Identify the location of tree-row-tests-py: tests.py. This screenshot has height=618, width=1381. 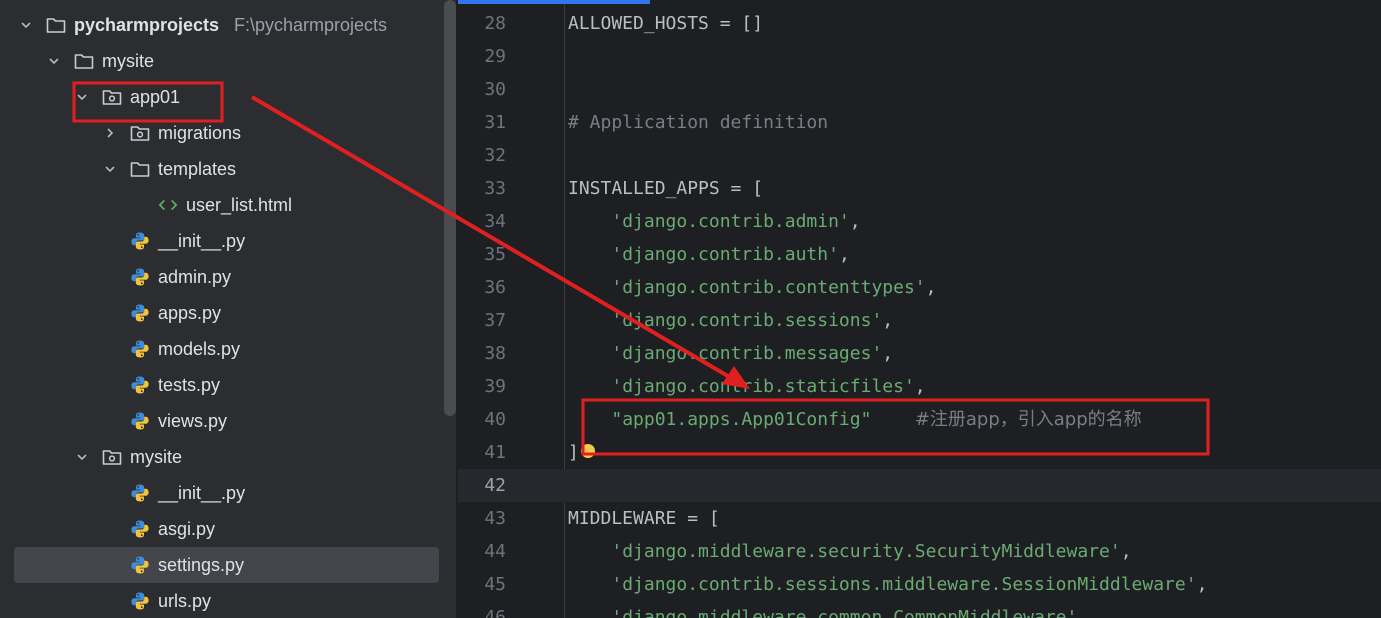
(222, 385).